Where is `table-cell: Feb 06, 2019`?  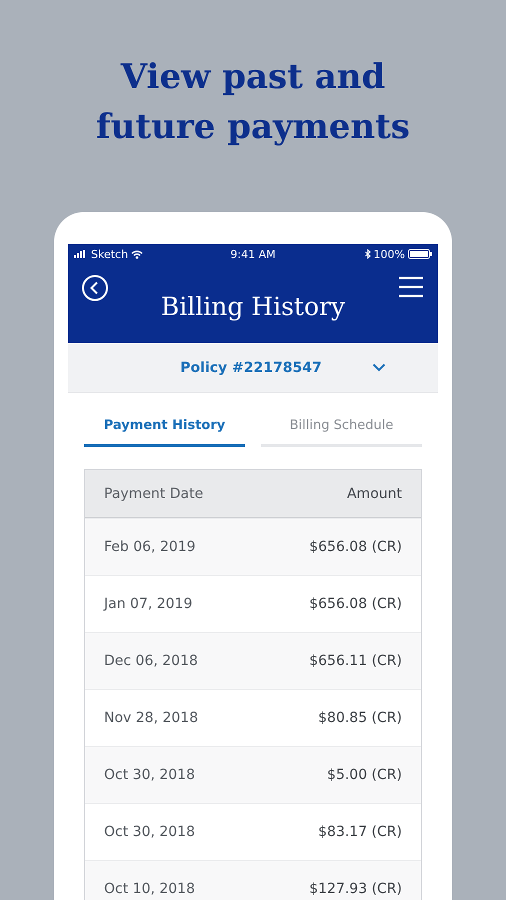 table-cell: Feb 06, 2019 is located at coordinates (150, 547).